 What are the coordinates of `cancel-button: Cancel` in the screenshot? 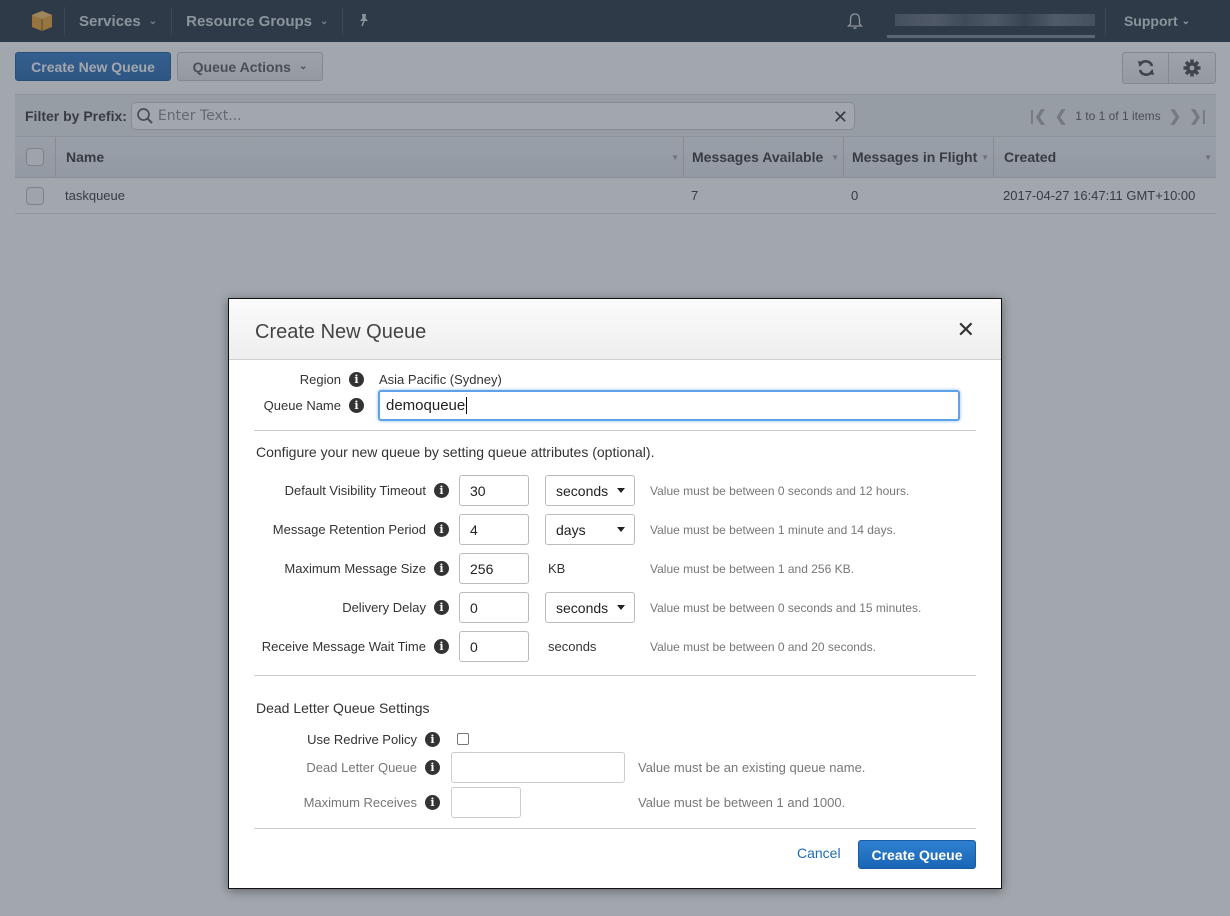 It's located at (819, 853).